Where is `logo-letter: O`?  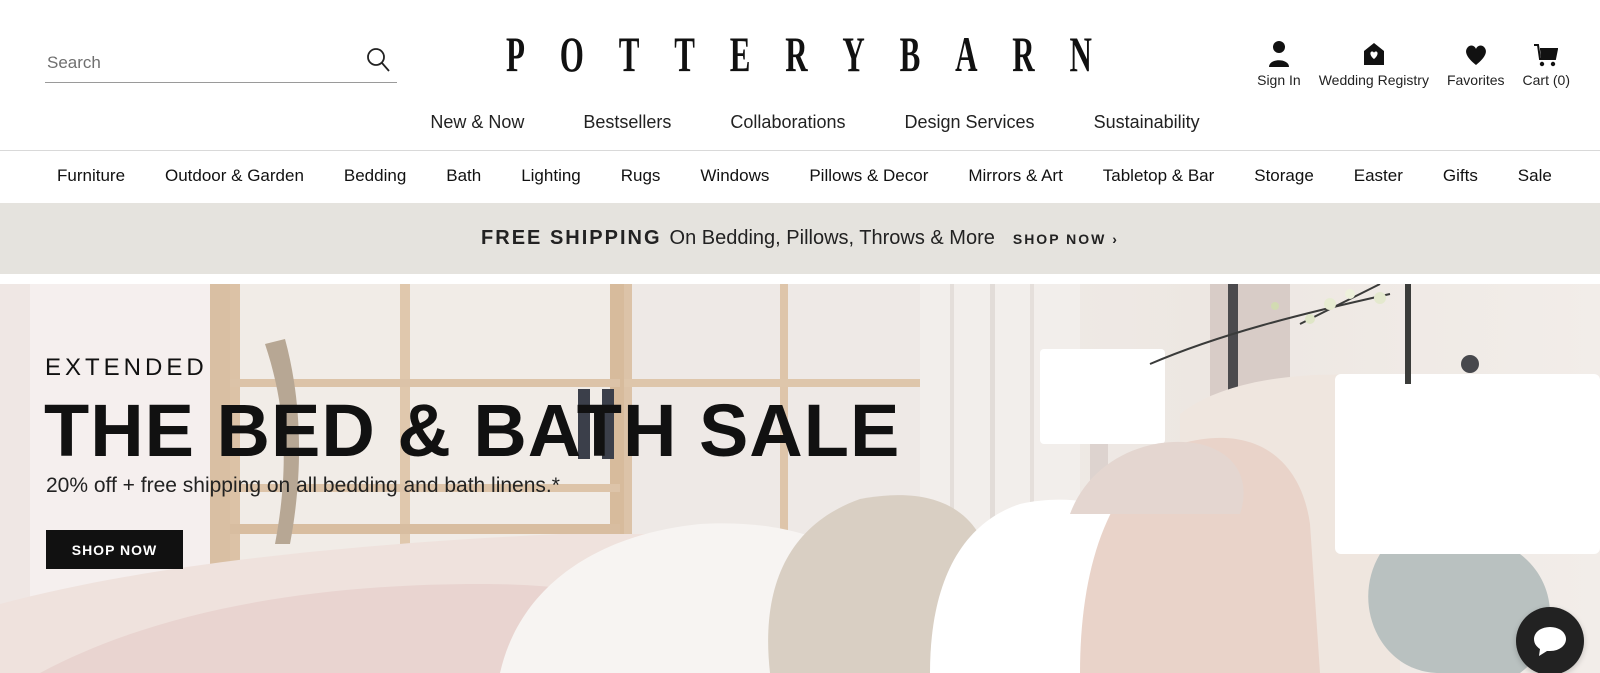
logo-letter: O is located at coordinates (571, 54).